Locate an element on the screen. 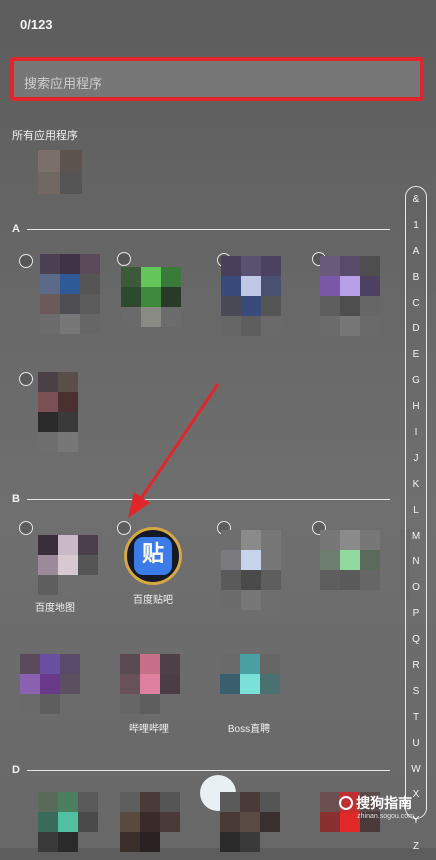 Image resolution: width=436 pixels, height=860 pixels. arrow-head is located at coordinates (139, 505).